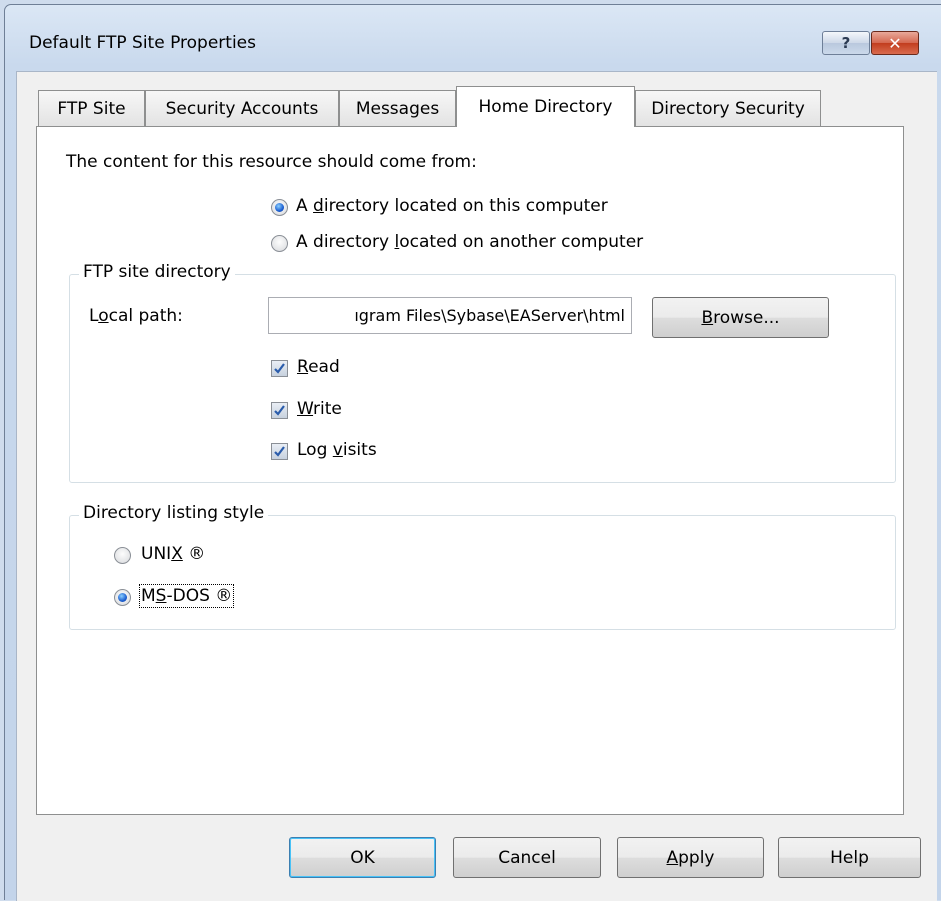  I want to click on ftp-site-directory-legend: FTP site directory, so click(157, 272).